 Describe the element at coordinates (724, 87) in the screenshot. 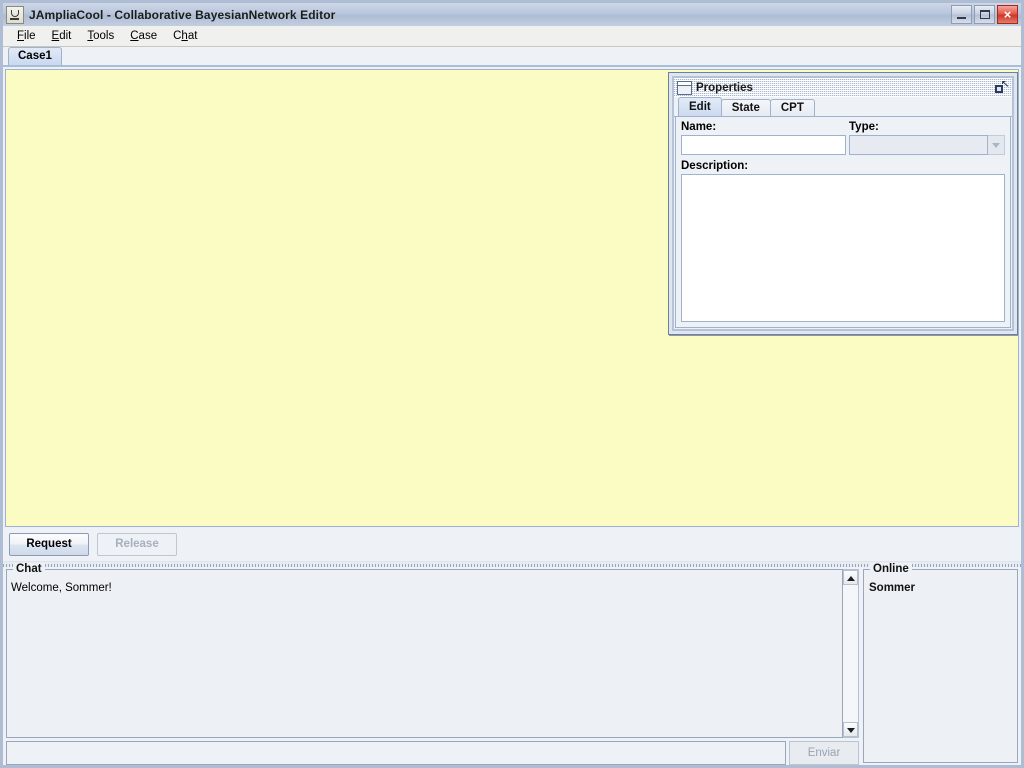

I see `properties-title: Properties` at that location.